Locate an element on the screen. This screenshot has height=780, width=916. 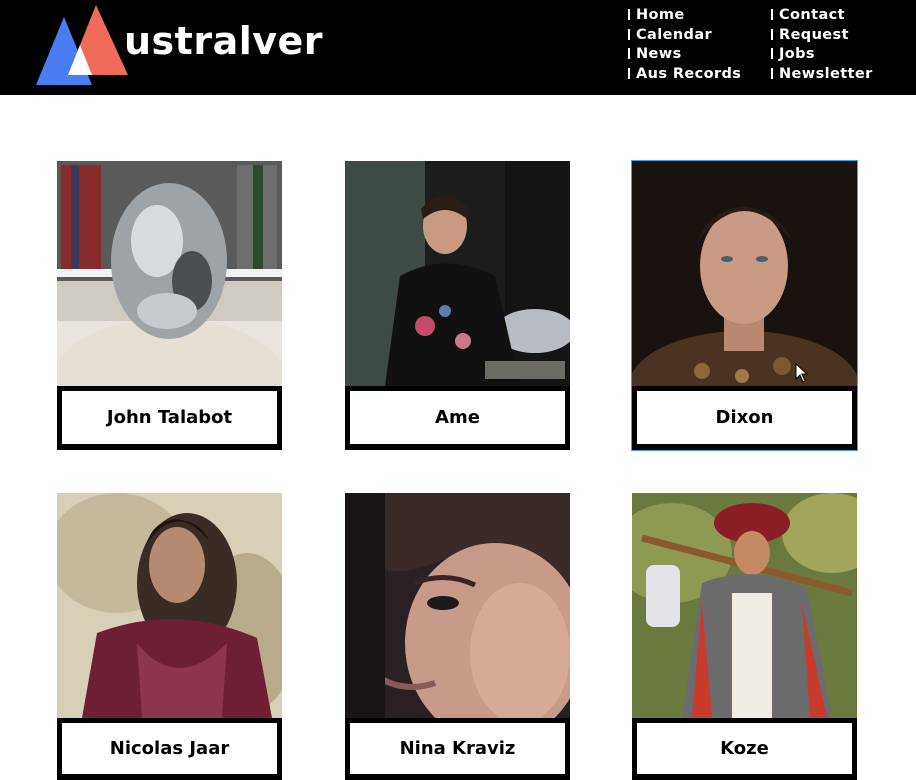
nav-link-calendar: Calendar is located at coordinates (684, 36).